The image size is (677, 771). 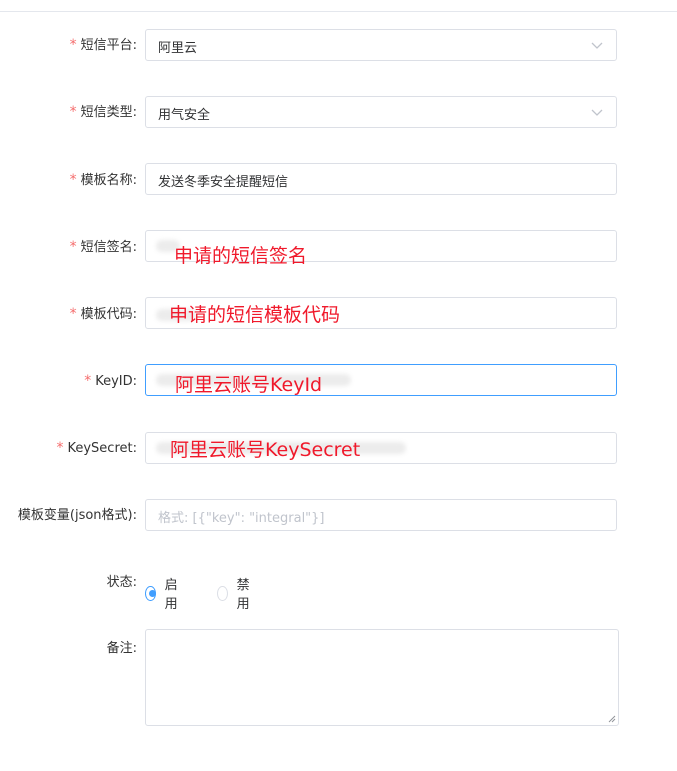 I want to click on resize-handle-icon, so click(x=612, y=719).